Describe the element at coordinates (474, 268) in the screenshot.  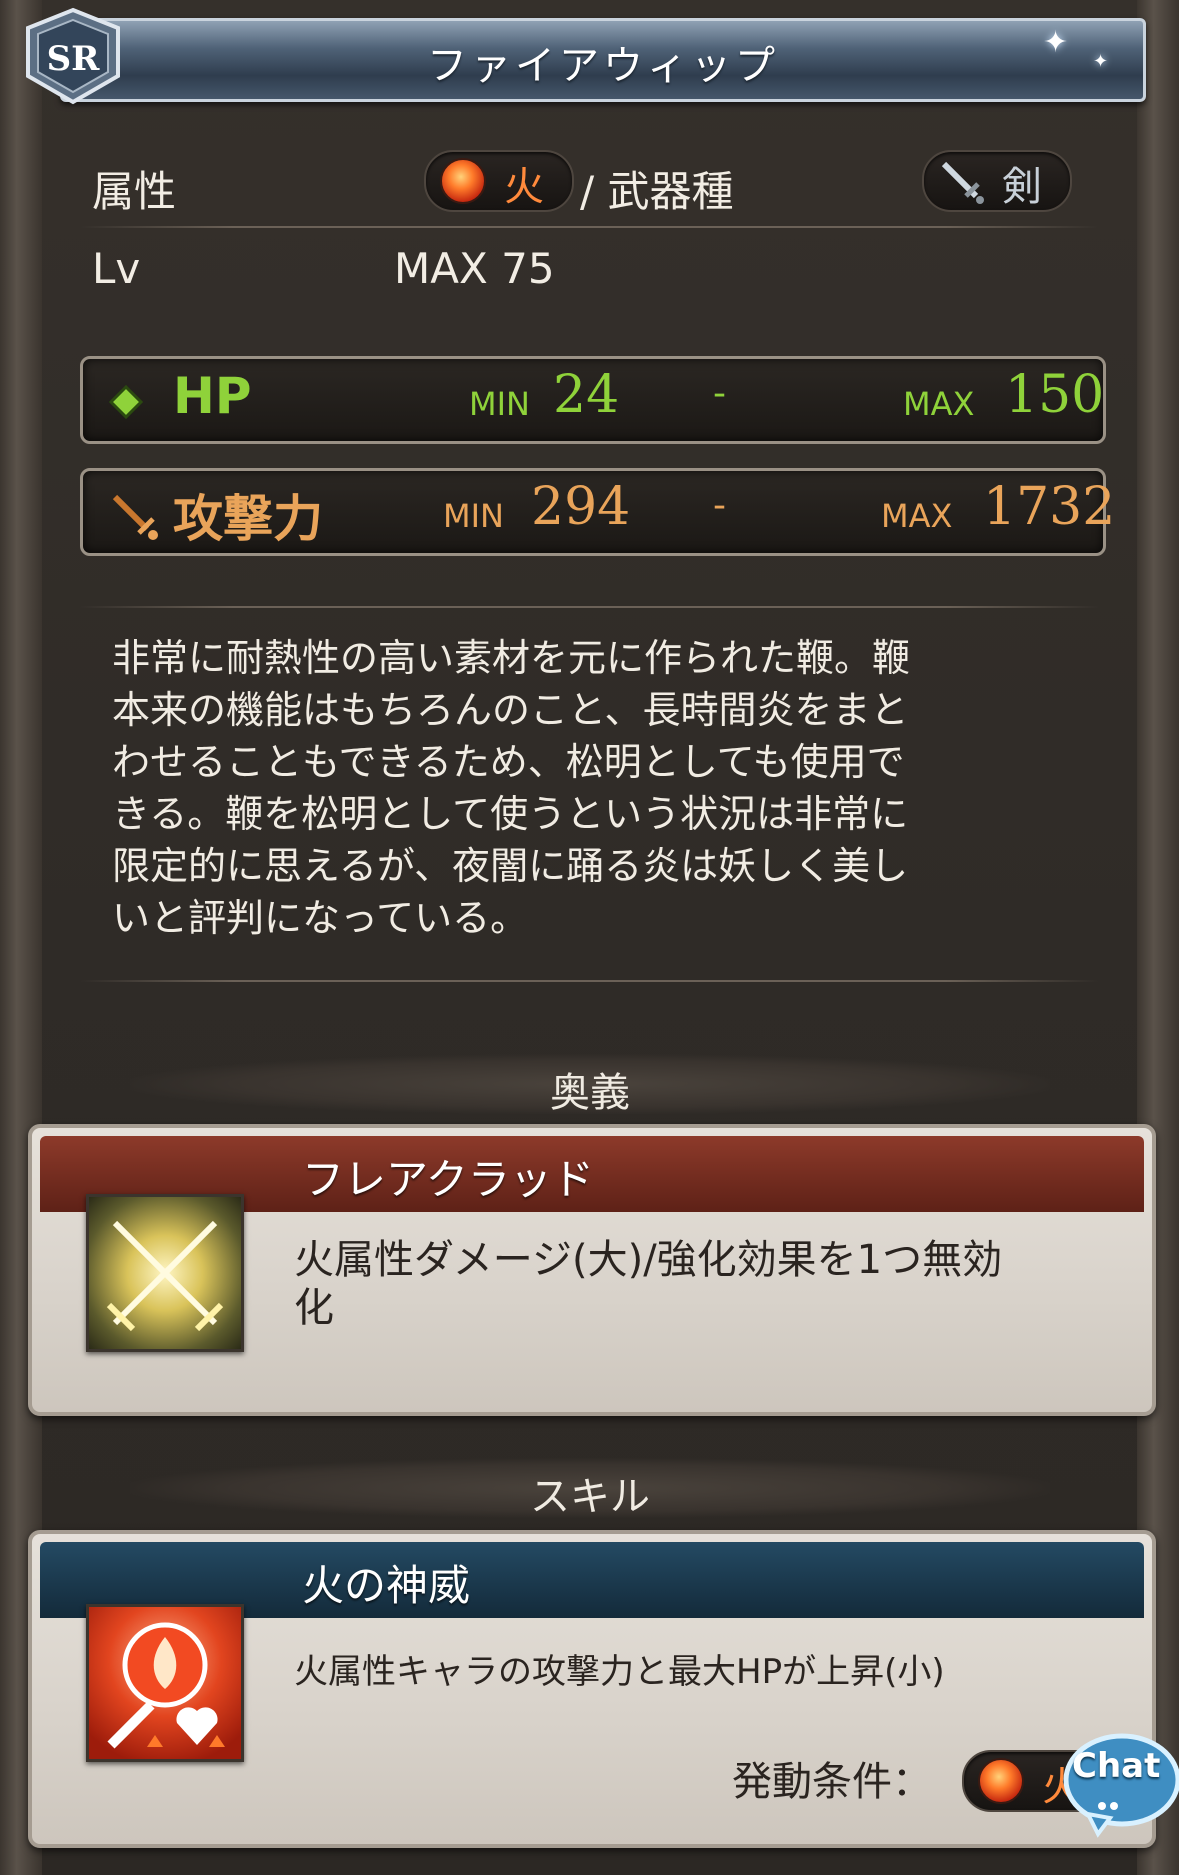
I see `lv-value: MAX 75` at that location.